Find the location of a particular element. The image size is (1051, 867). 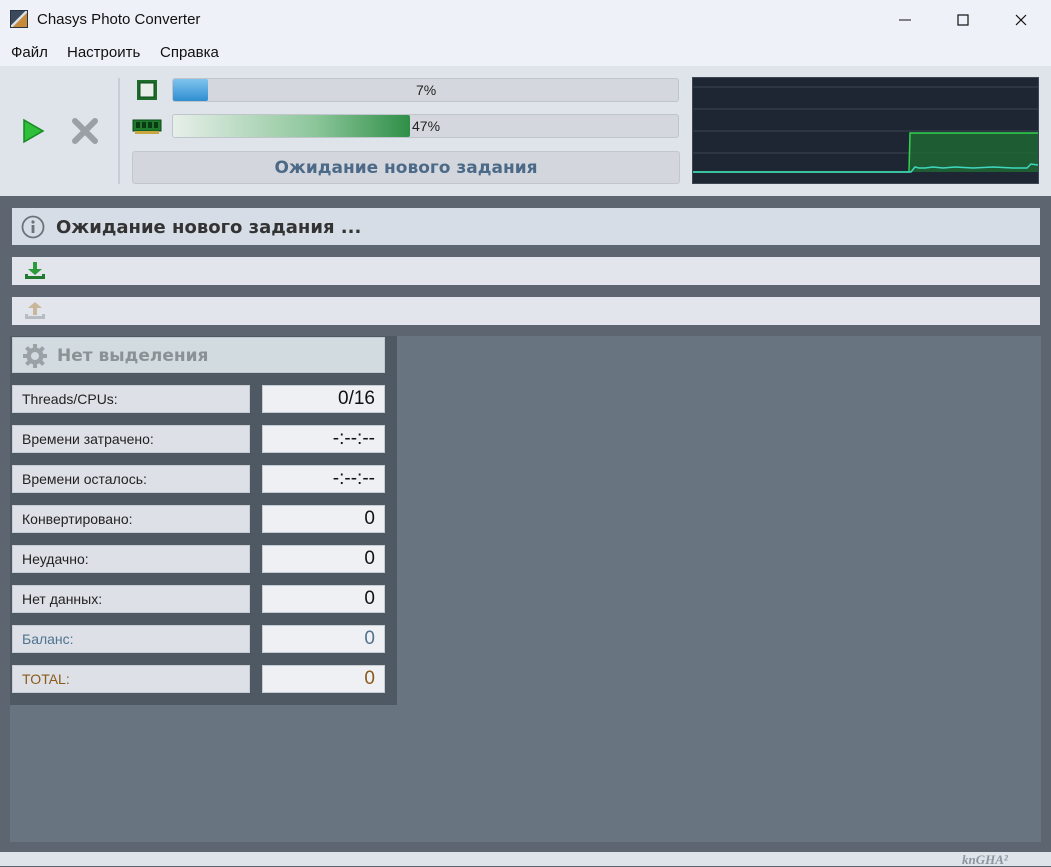

maximize-icon is located at coordinates (963, 20).